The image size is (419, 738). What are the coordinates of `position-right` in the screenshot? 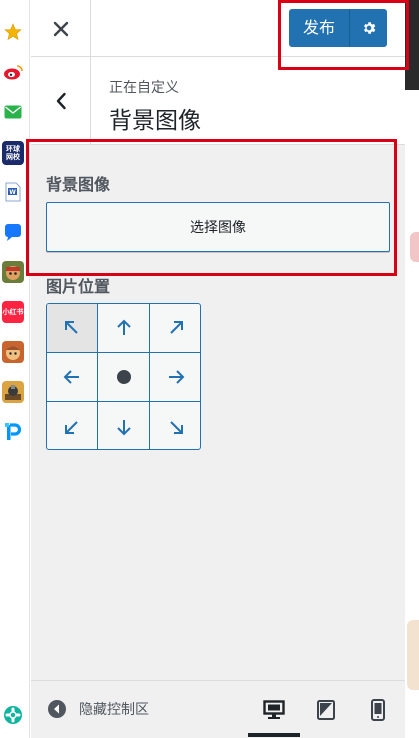 It's located at (175, 377).